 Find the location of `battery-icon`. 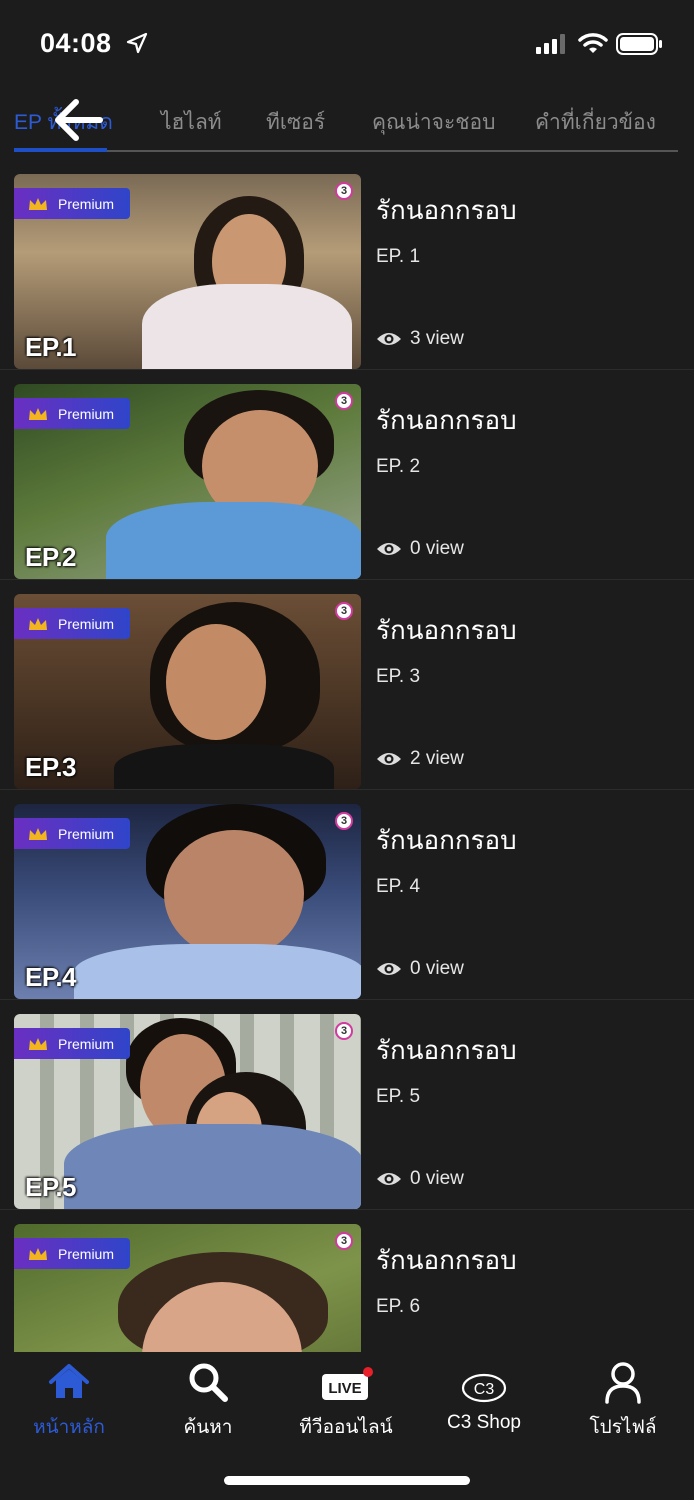

battery-icon is located at coordinates (639, 44).